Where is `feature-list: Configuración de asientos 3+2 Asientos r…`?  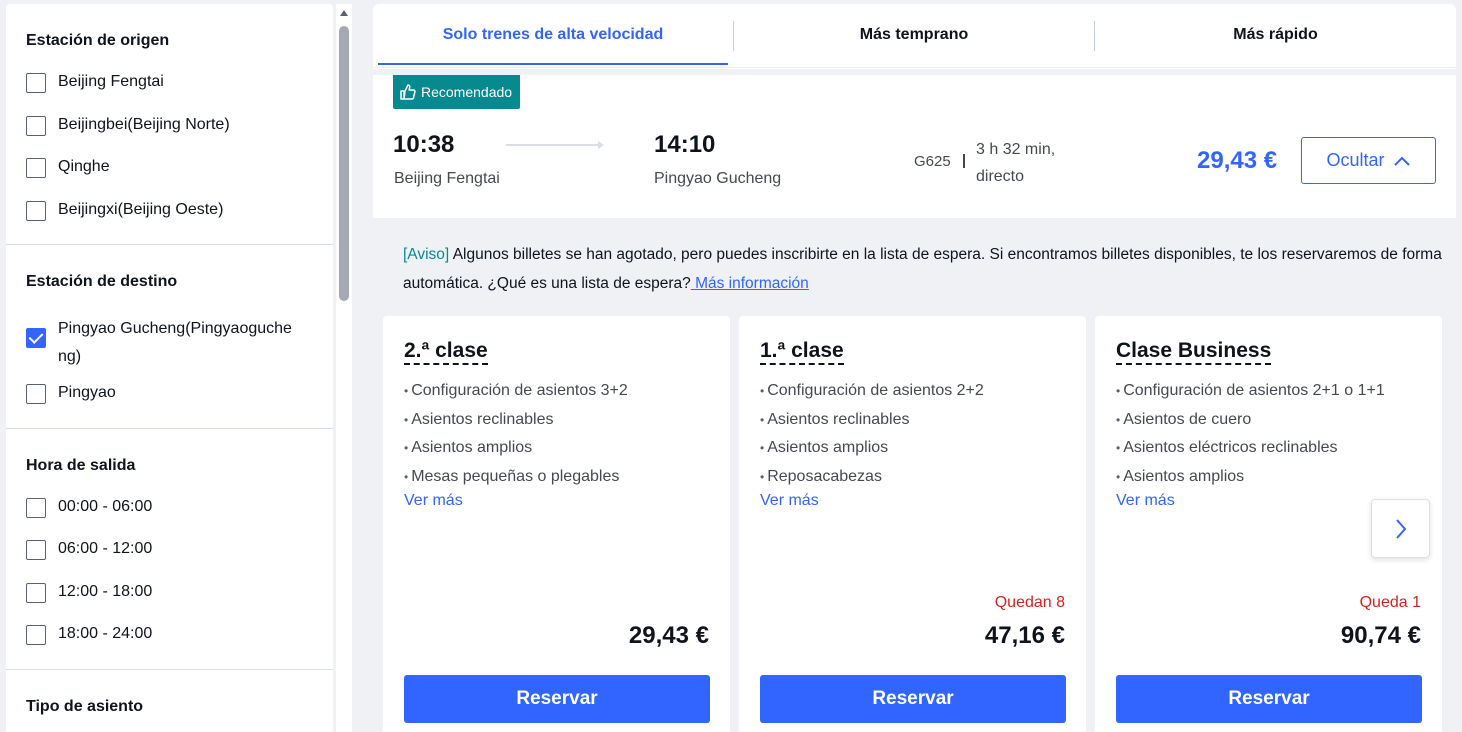
feature-list: Configuración de asientos 3+2 Asientos r… is located at coordinates (516, 434).